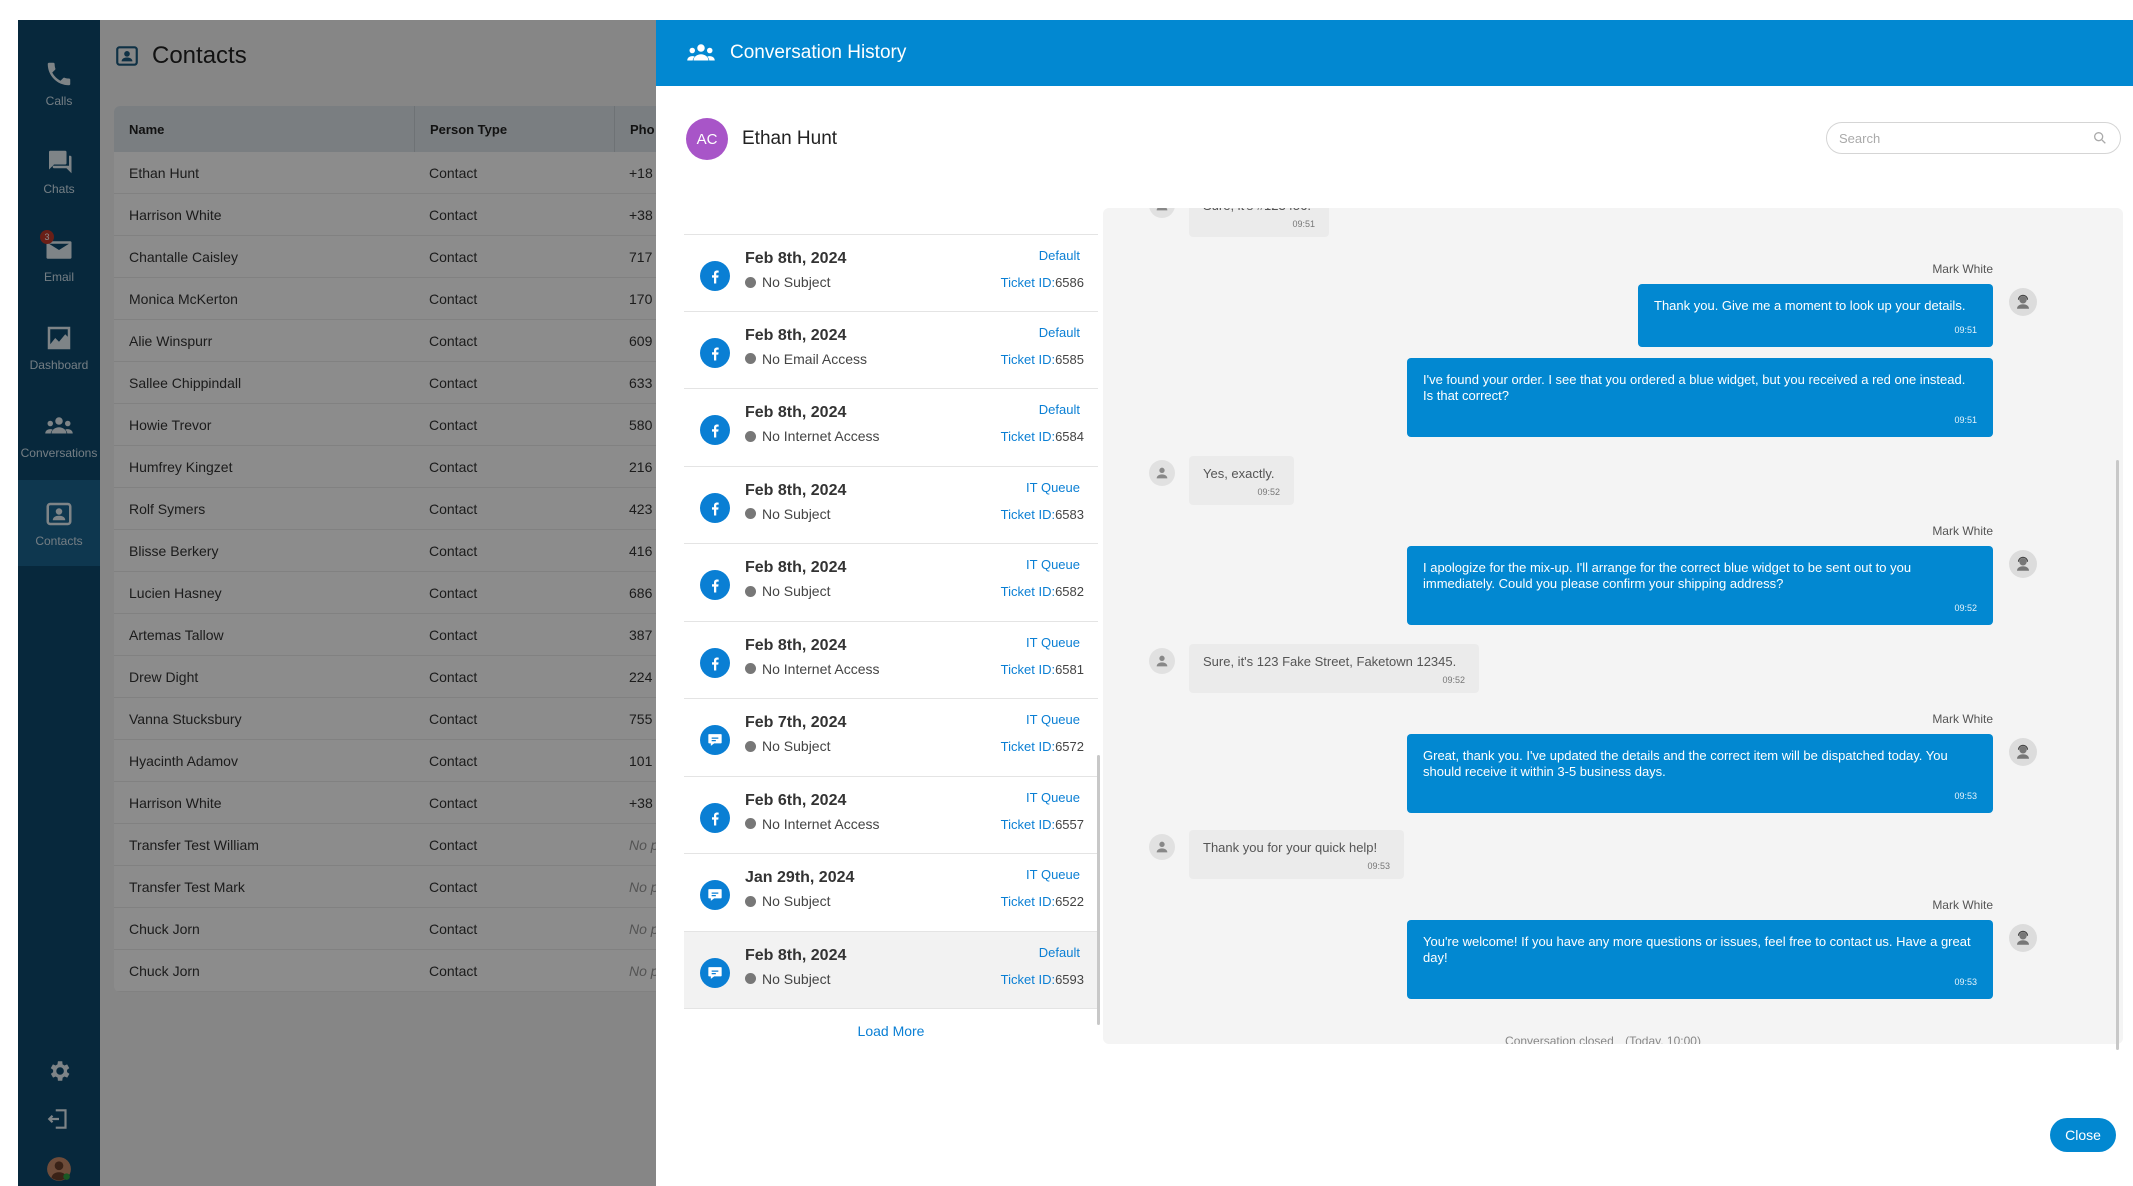 Image resolution: width=2133 pixels, height=1186 pixels. What do you see at coordinates (2117, 755) in the screenshot?
I see `chat-scrollbar` at bounding box center [2117, 755].